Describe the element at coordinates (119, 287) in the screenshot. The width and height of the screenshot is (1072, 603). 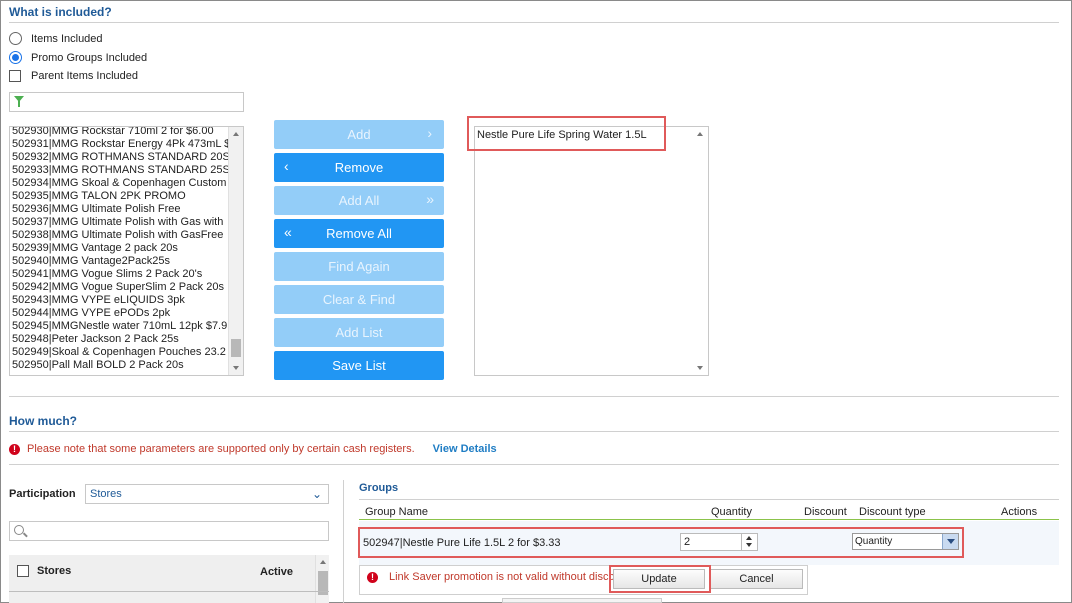
I see `list-item: 502942|MMG Vogue SuperSlim 2 Pack 20s` at that location.